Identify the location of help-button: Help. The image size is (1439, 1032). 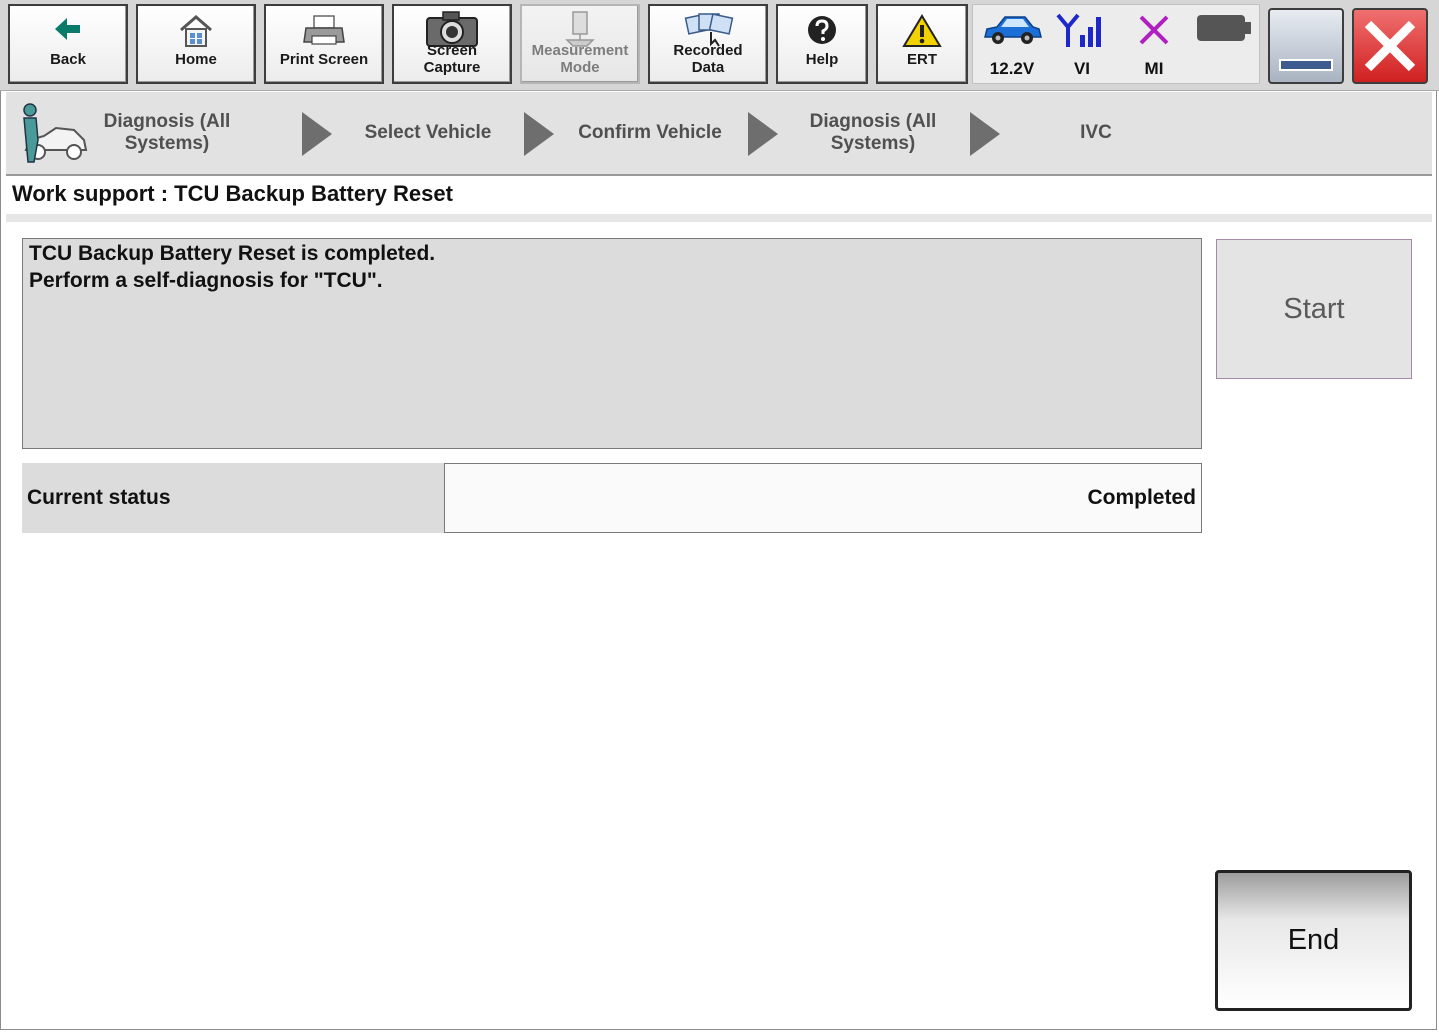
(822, 44).